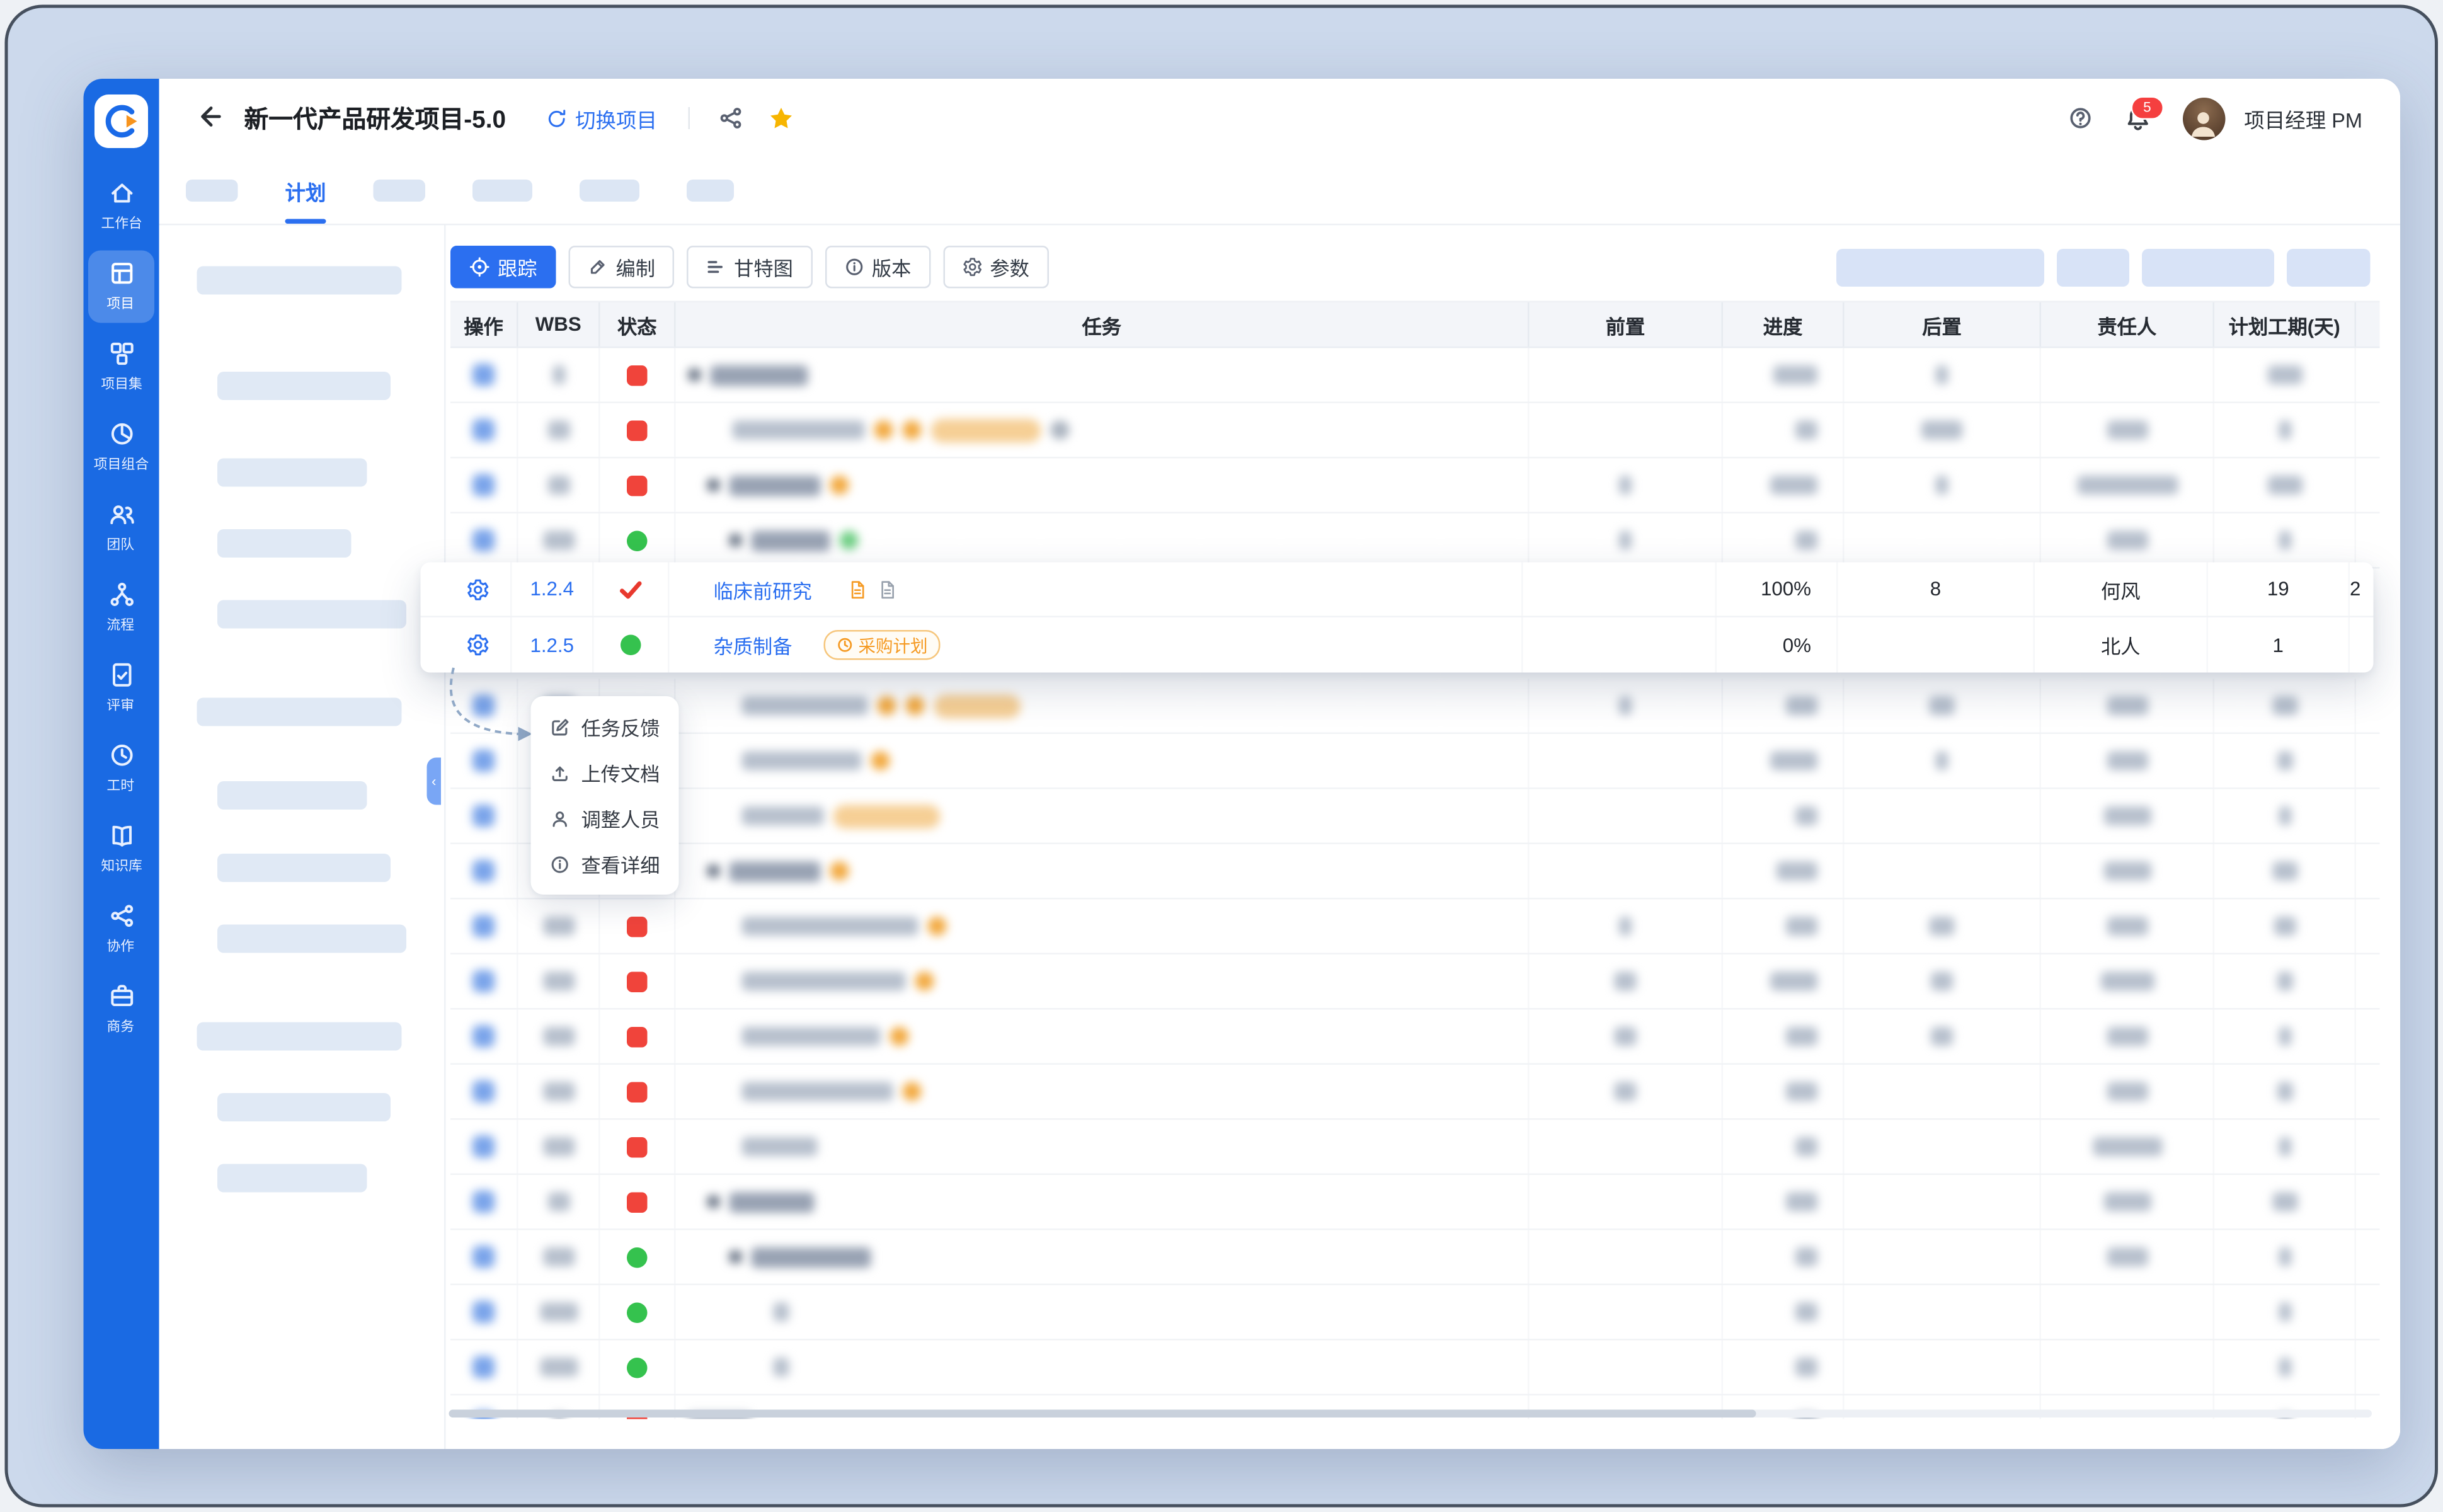  I want to click on sidebar-item-project-sets: 项目集, so click(121, 367).